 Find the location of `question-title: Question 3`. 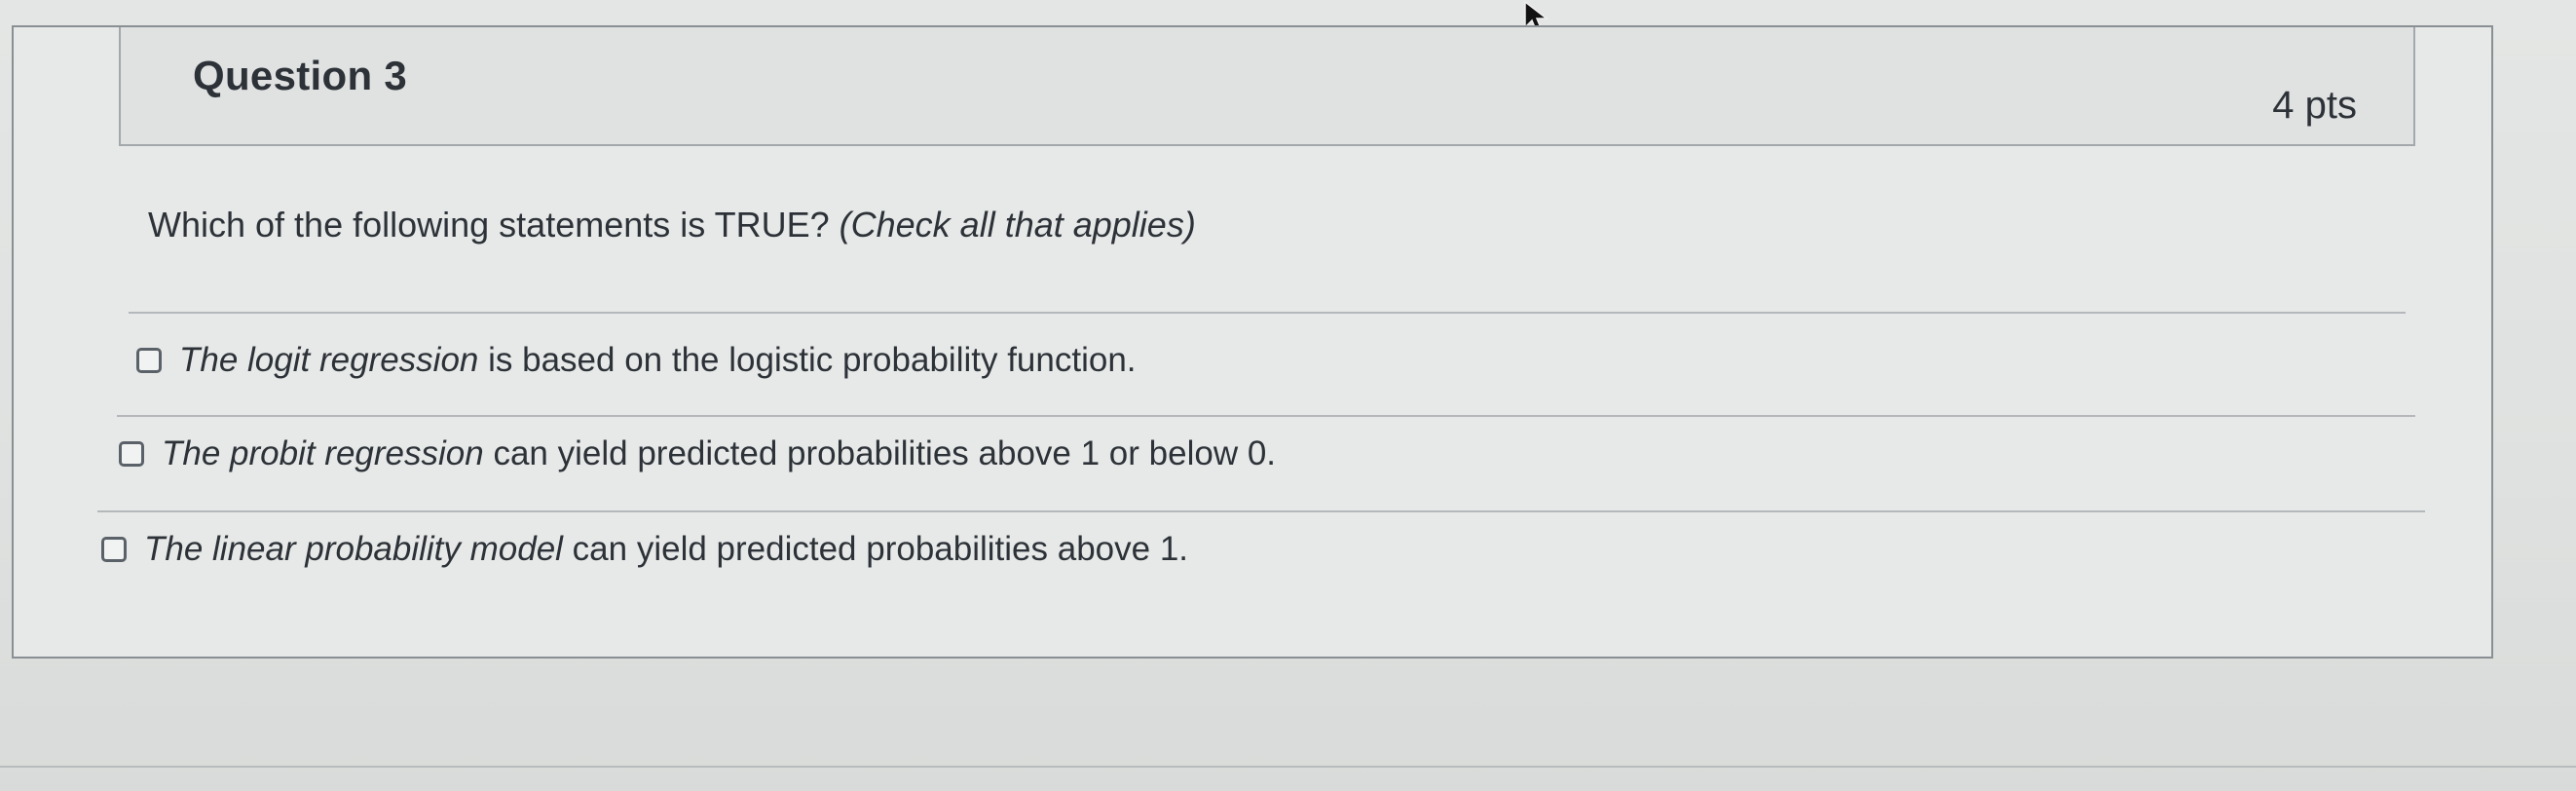

question-title: Question 3 is located at coordinates (300, 75).